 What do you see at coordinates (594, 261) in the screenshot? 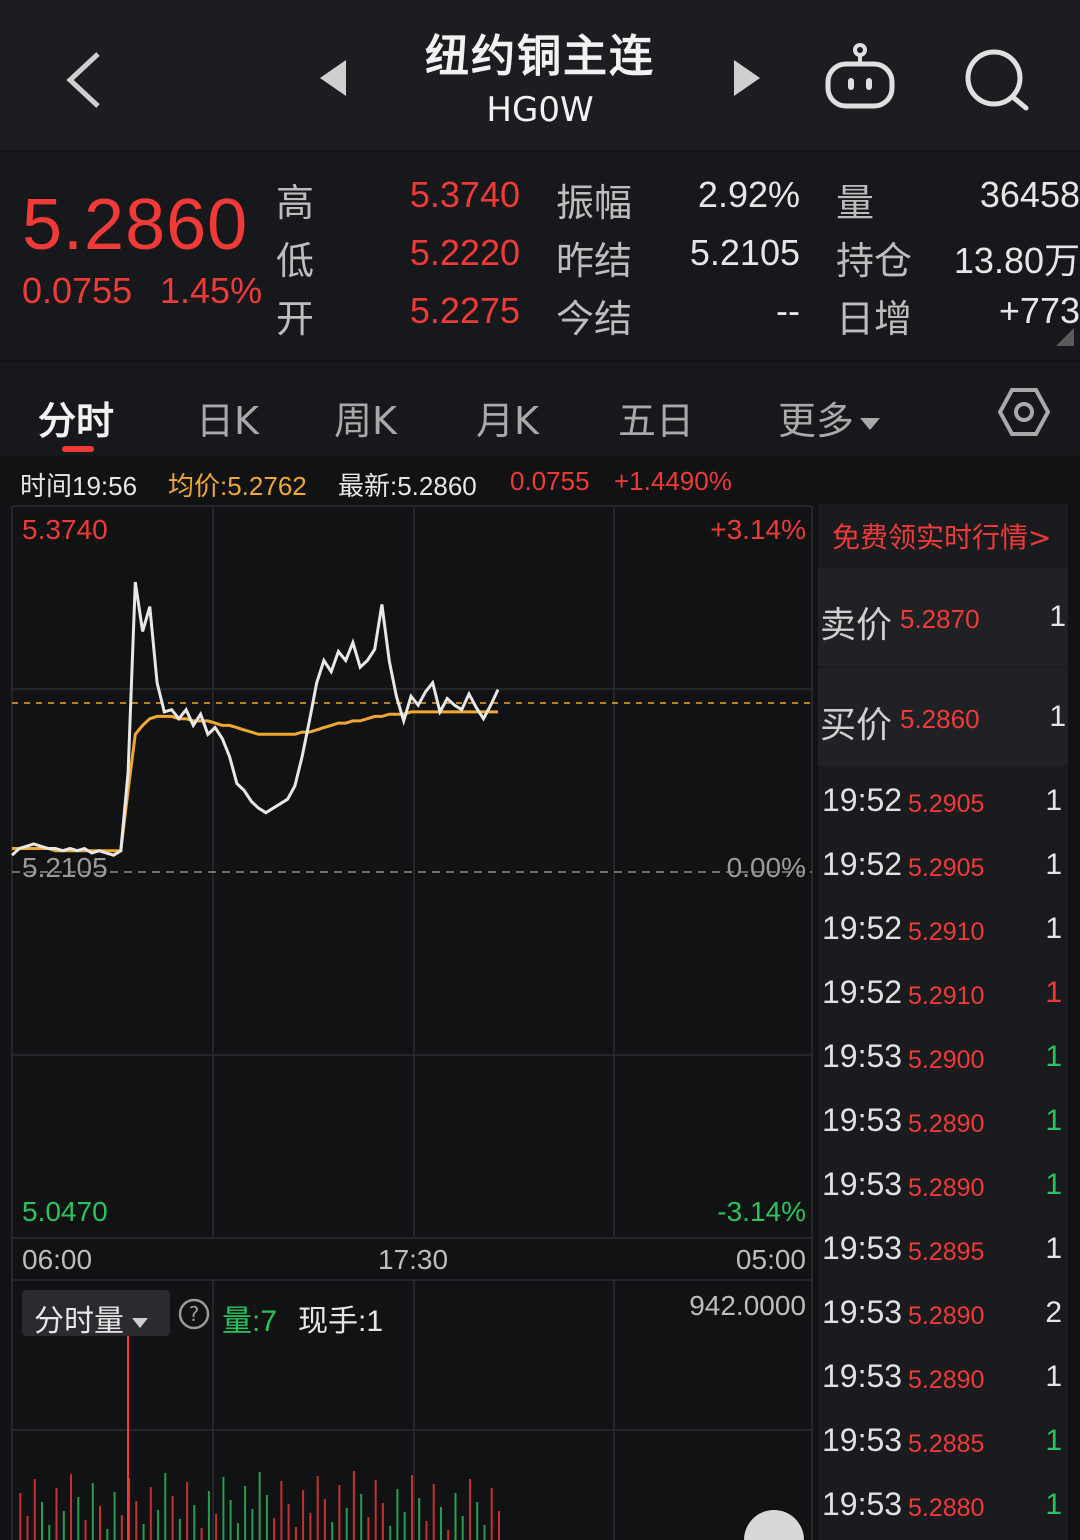
I see `prev-settle-label: 昨结` at bounding box center [594, 261].